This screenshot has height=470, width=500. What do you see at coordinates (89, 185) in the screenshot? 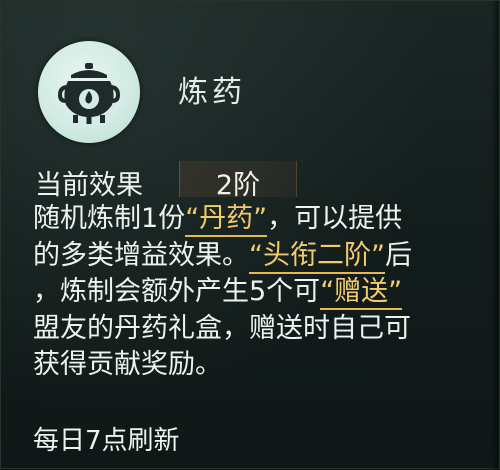
I see `current-effect-label: 当前效果` at bounding box center [89, 185].